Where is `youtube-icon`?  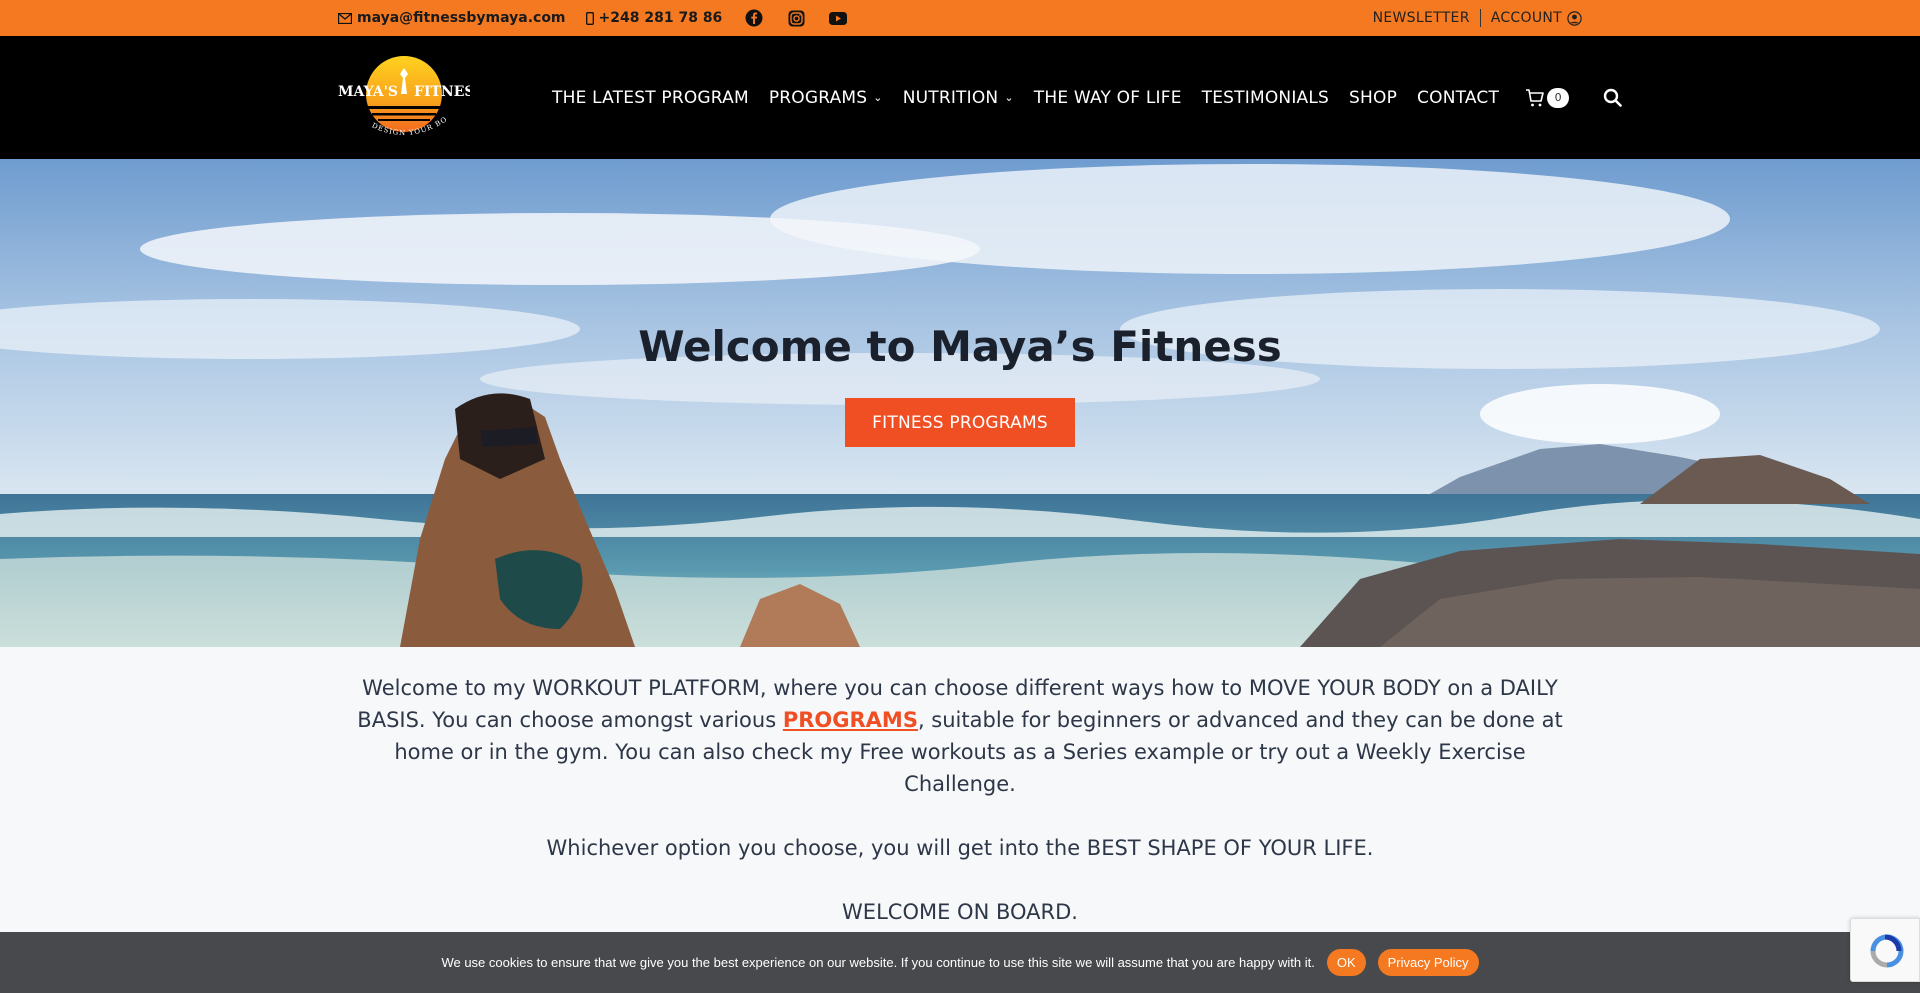
youtube-icon is located at coordinates (838, 18).